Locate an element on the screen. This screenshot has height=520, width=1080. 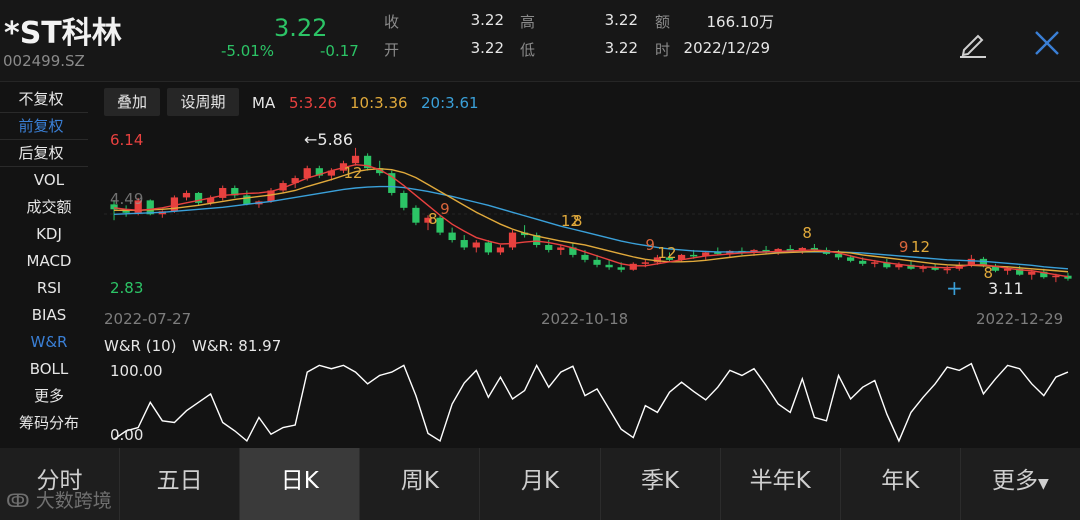
time-label: 时 is located at coordinates (663, 50).